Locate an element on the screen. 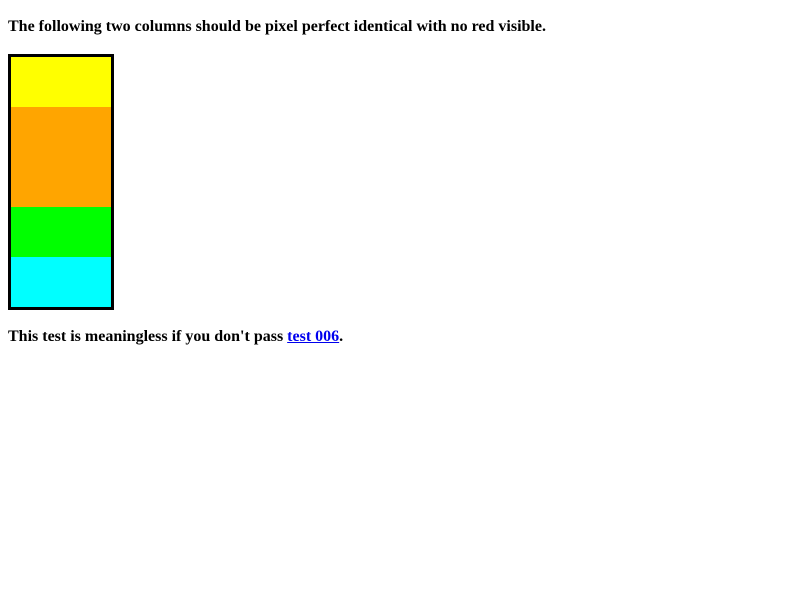  lime-band is located at coordinates (61, 232).